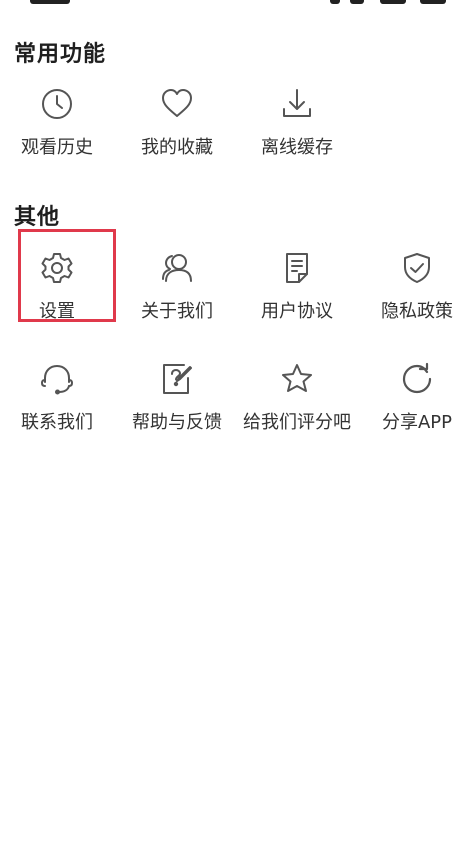 This screenshot has width=473, height=843. Describe the element at coordinates (177, 104) in the screenshot. I see `heart-icon` at that location.